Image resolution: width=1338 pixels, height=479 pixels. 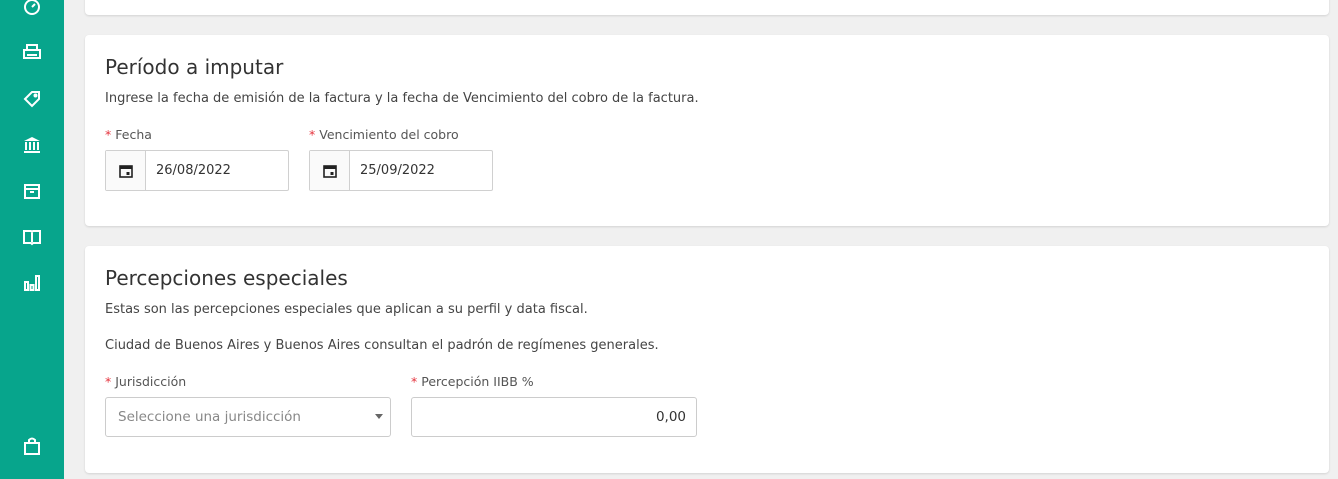 What do you see at coordinates (128, 134) in the screenshot?
I see `fecha-label: * Fecha` at bounding box center [128, 134].